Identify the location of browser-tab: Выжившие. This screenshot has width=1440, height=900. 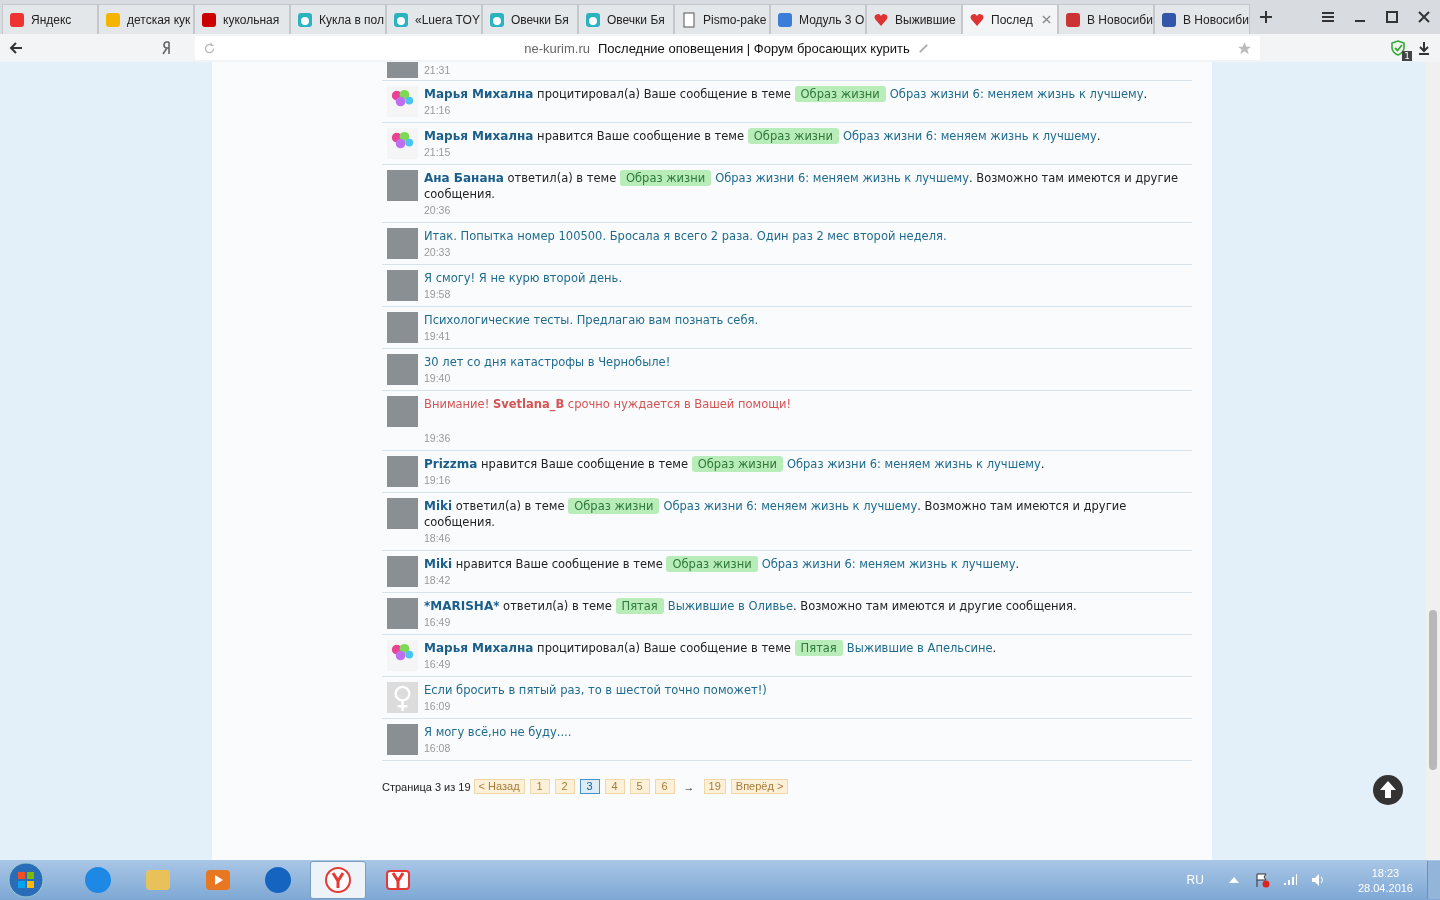
(914, 19).